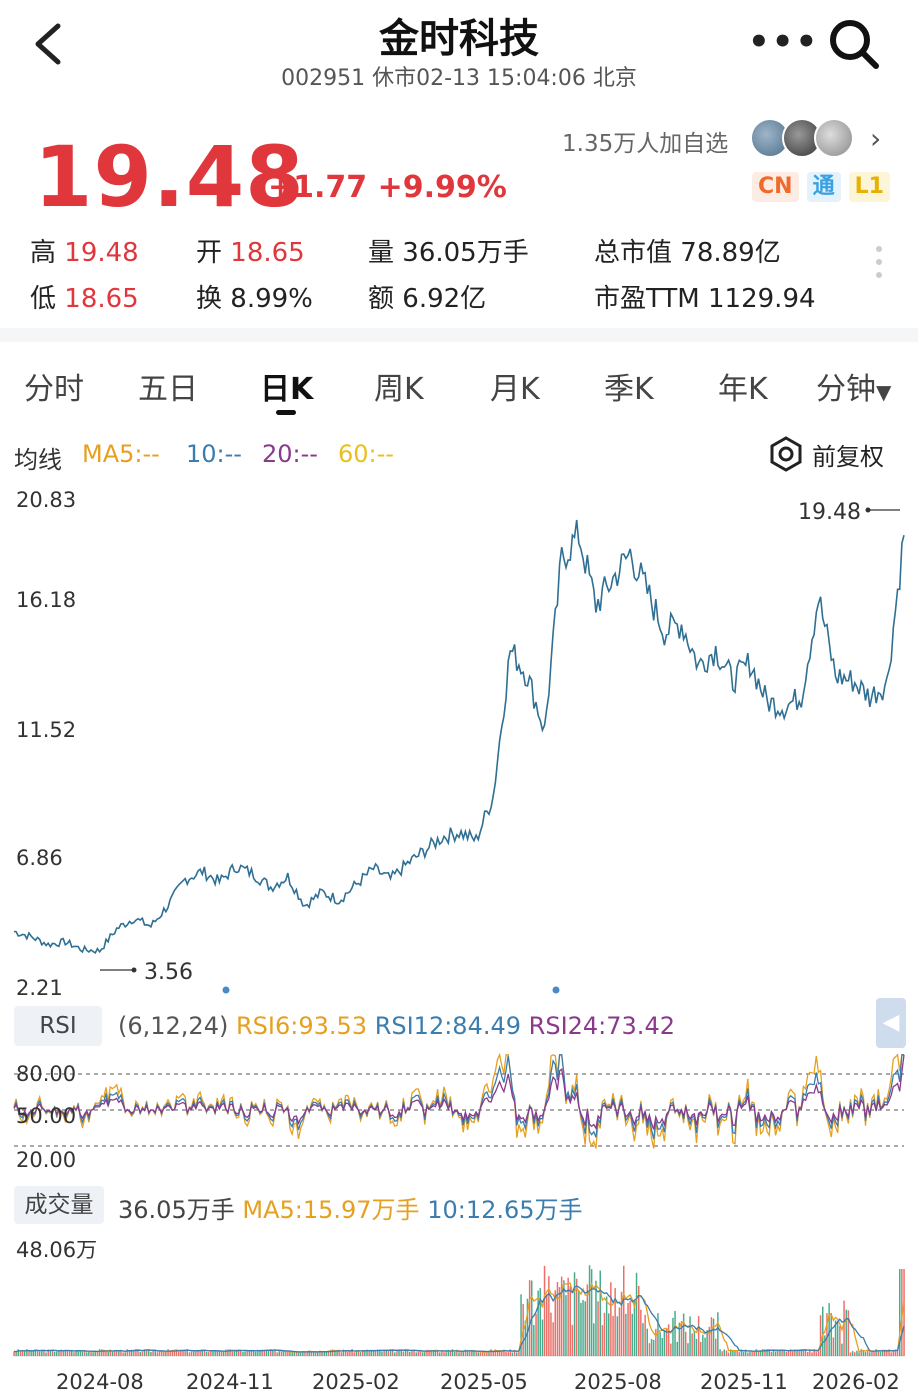  I want to click on rsi-indicator-selector: RSI, so click(58, 1026).